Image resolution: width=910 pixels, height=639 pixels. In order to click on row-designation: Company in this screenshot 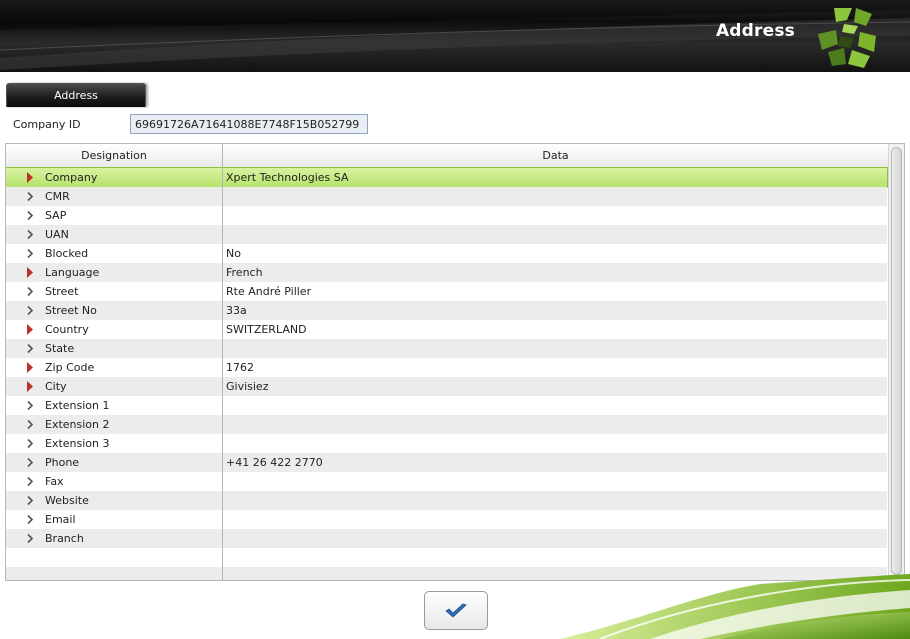, I will do `click(71, 177)`.